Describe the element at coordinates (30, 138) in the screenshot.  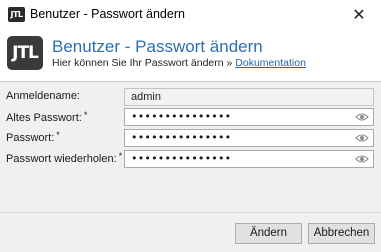
I see `password-label-text: Passwort:` at that location.